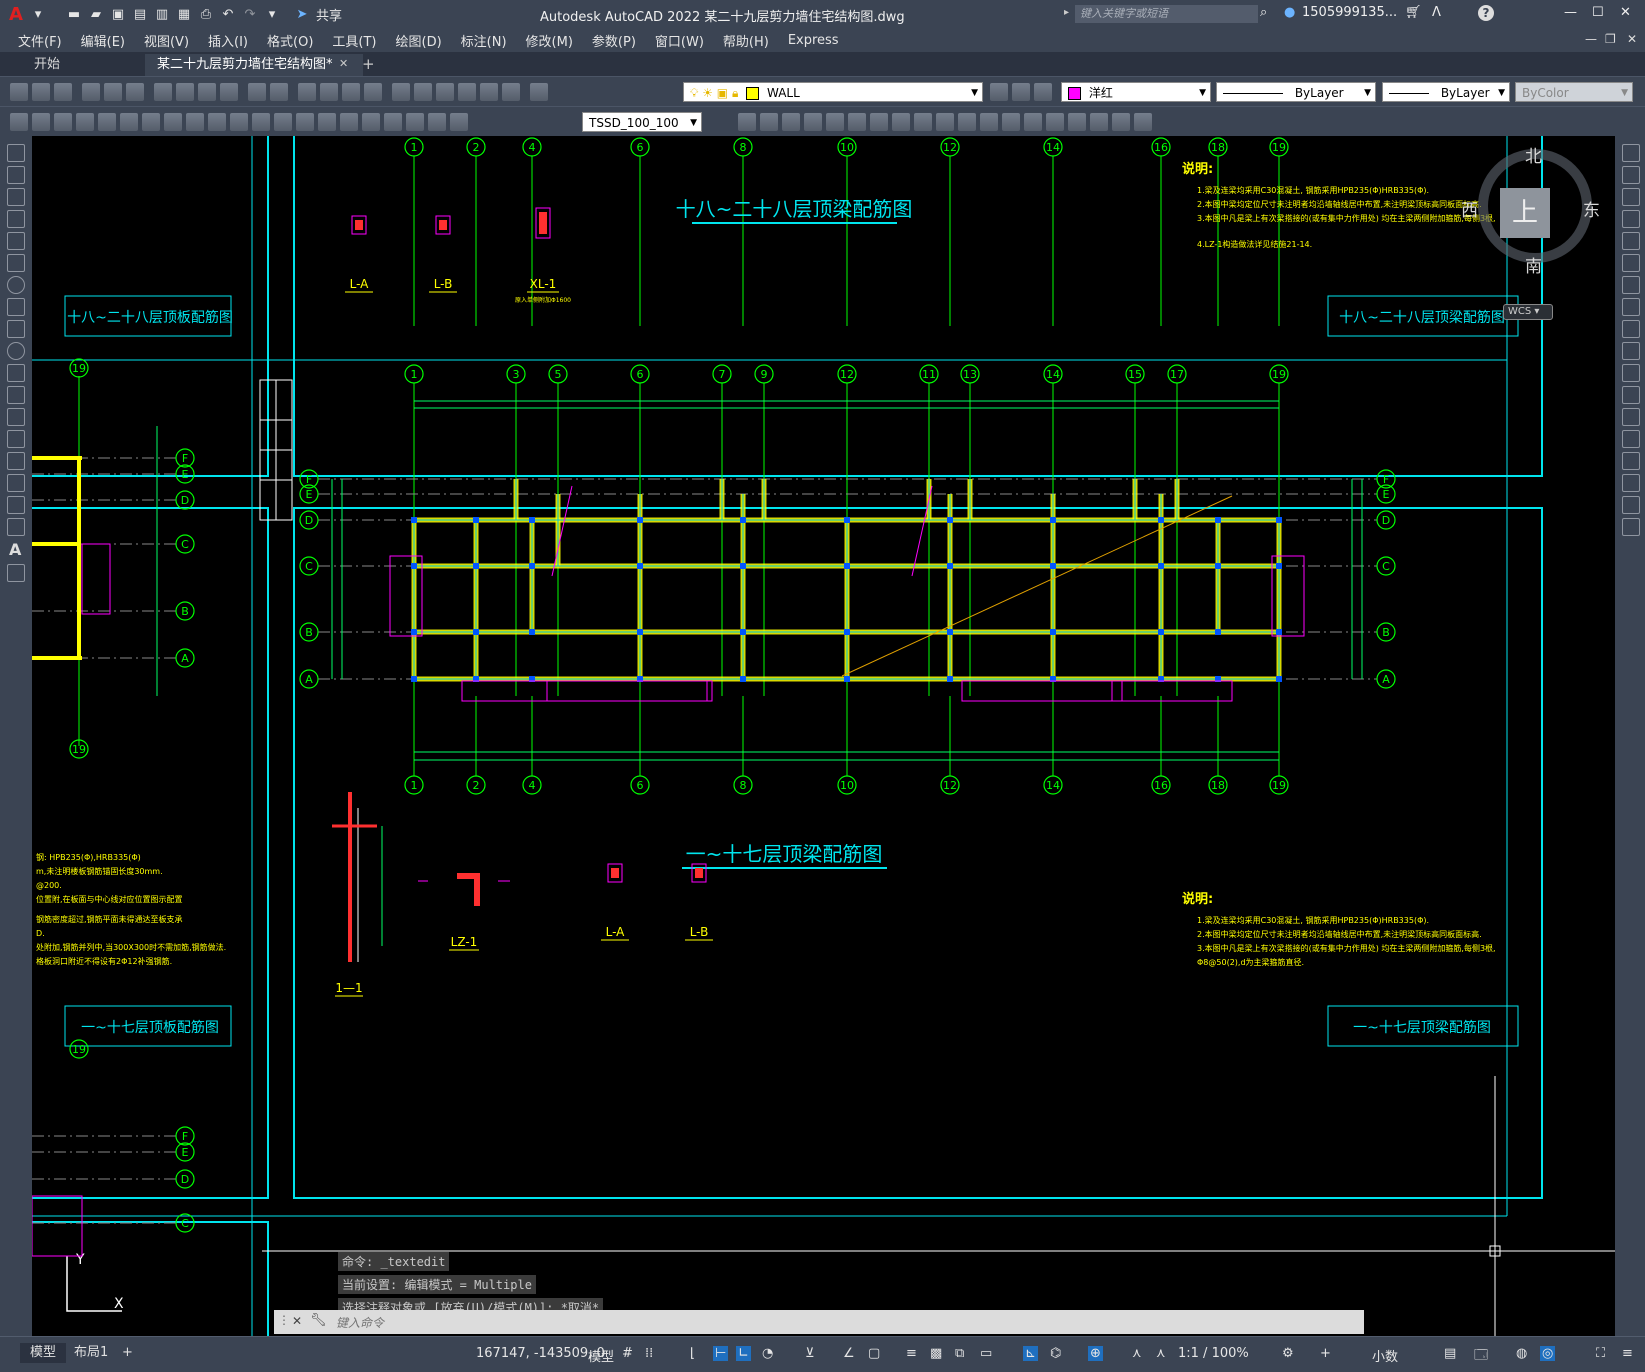 The image size is (1645, 1372). Describe the element at coordinates (464, 912) in the screenshot. I see `detail-lz1: LZ-1` at that location.